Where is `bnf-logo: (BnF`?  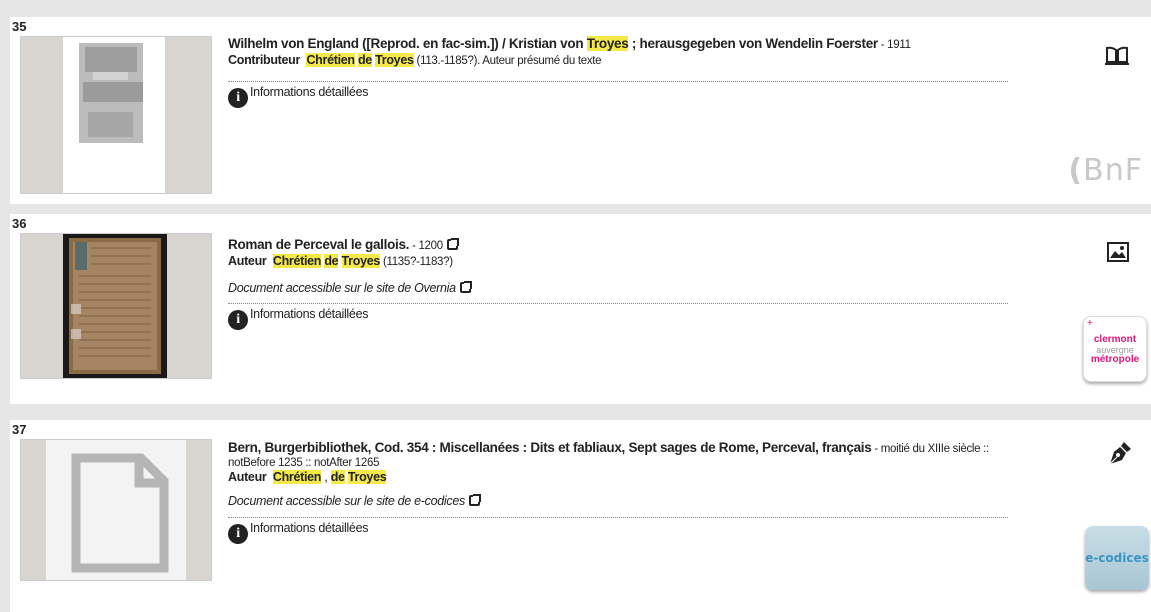 bnf-logo: (BnF is located at coordinates (1105, 170).